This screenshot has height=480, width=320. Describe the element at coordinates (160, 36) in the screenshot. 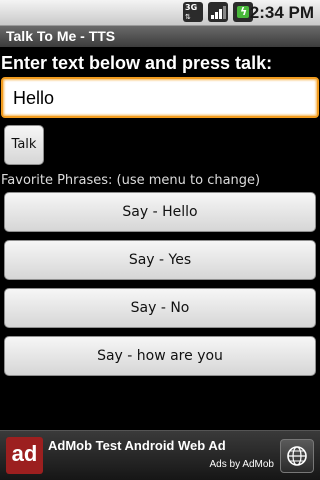

I see `title-bar: Talk To Me - TTS` at that location.